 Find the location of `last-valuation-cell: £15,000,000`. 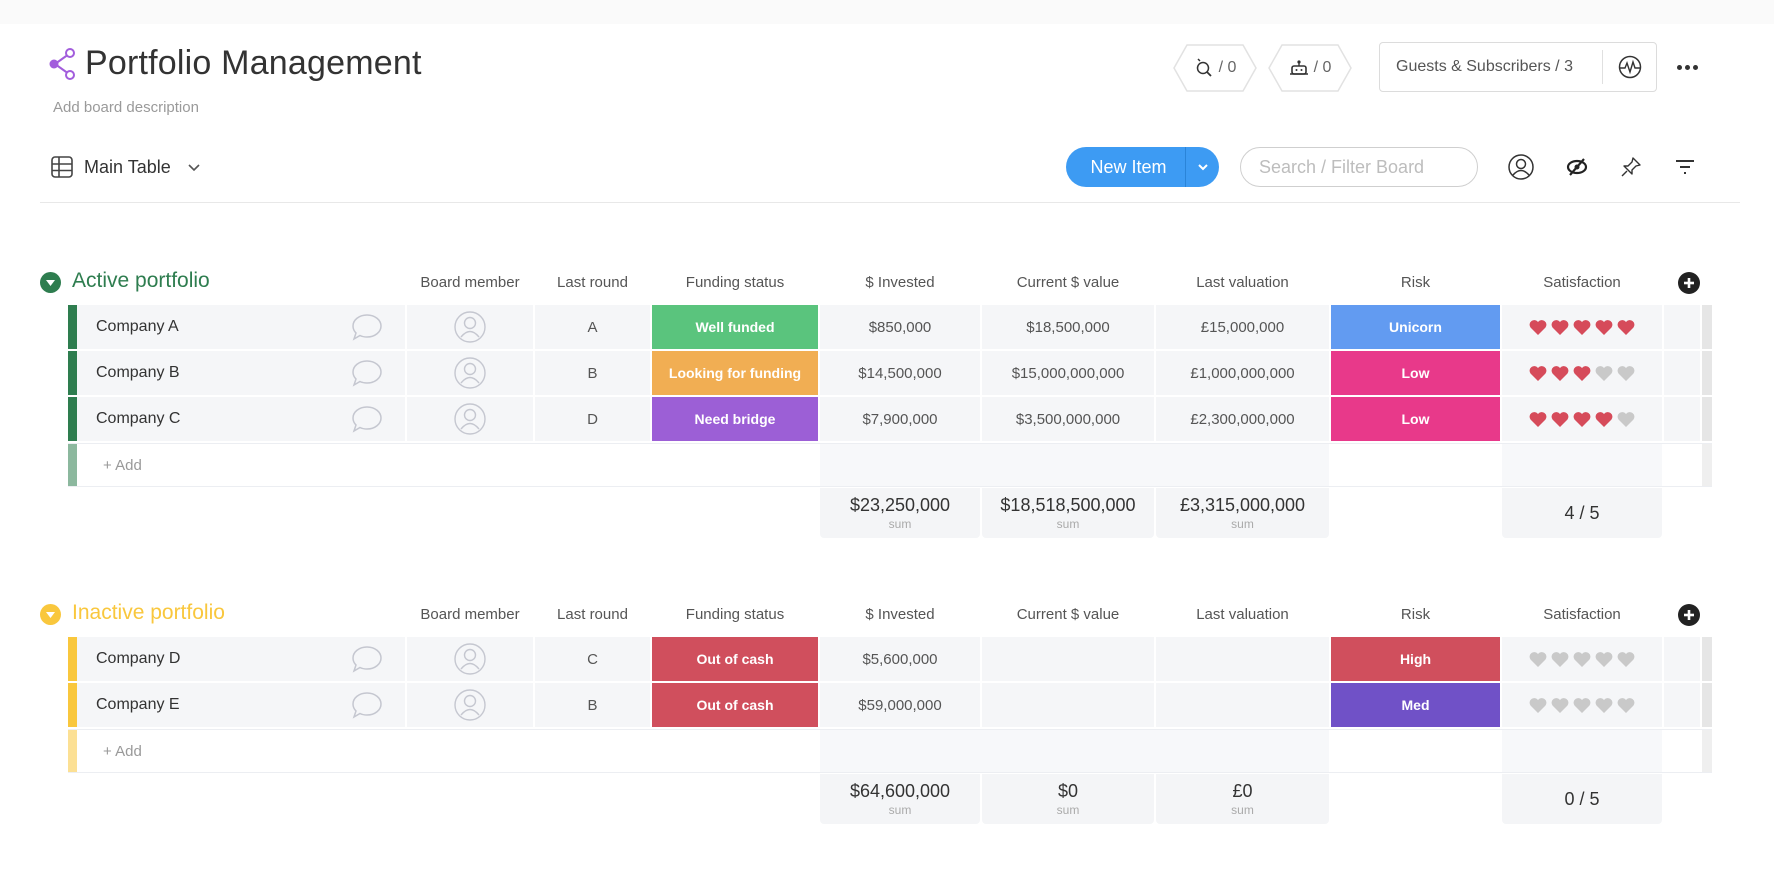

last-valuation-cell: £15,000,000 is located at coordinates (1242, 327).